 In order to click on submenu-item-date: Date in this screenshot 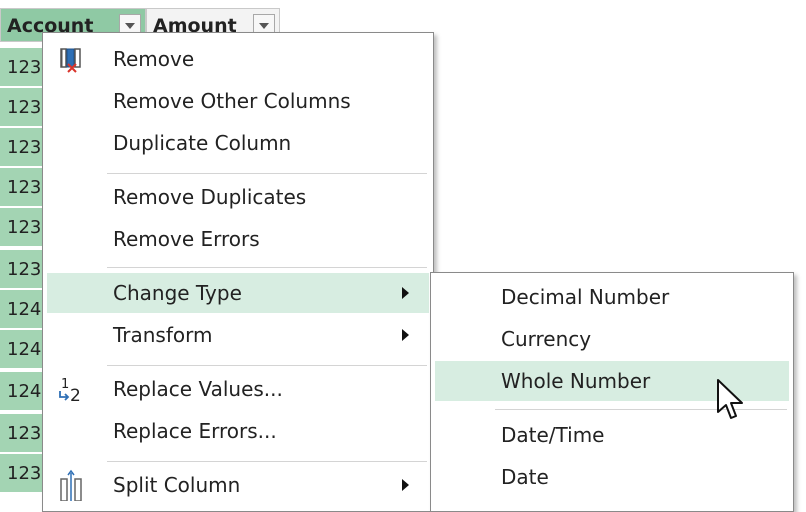, I will do `click(612, 477)`.